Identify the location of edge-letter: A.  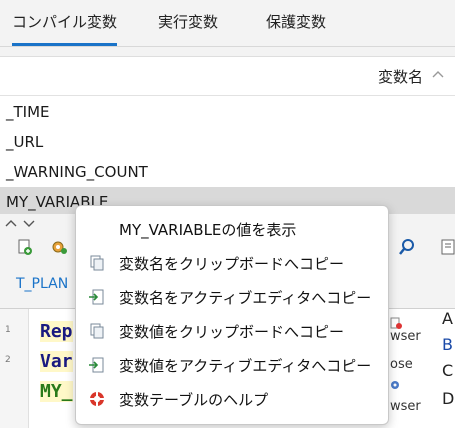
(447, 318).